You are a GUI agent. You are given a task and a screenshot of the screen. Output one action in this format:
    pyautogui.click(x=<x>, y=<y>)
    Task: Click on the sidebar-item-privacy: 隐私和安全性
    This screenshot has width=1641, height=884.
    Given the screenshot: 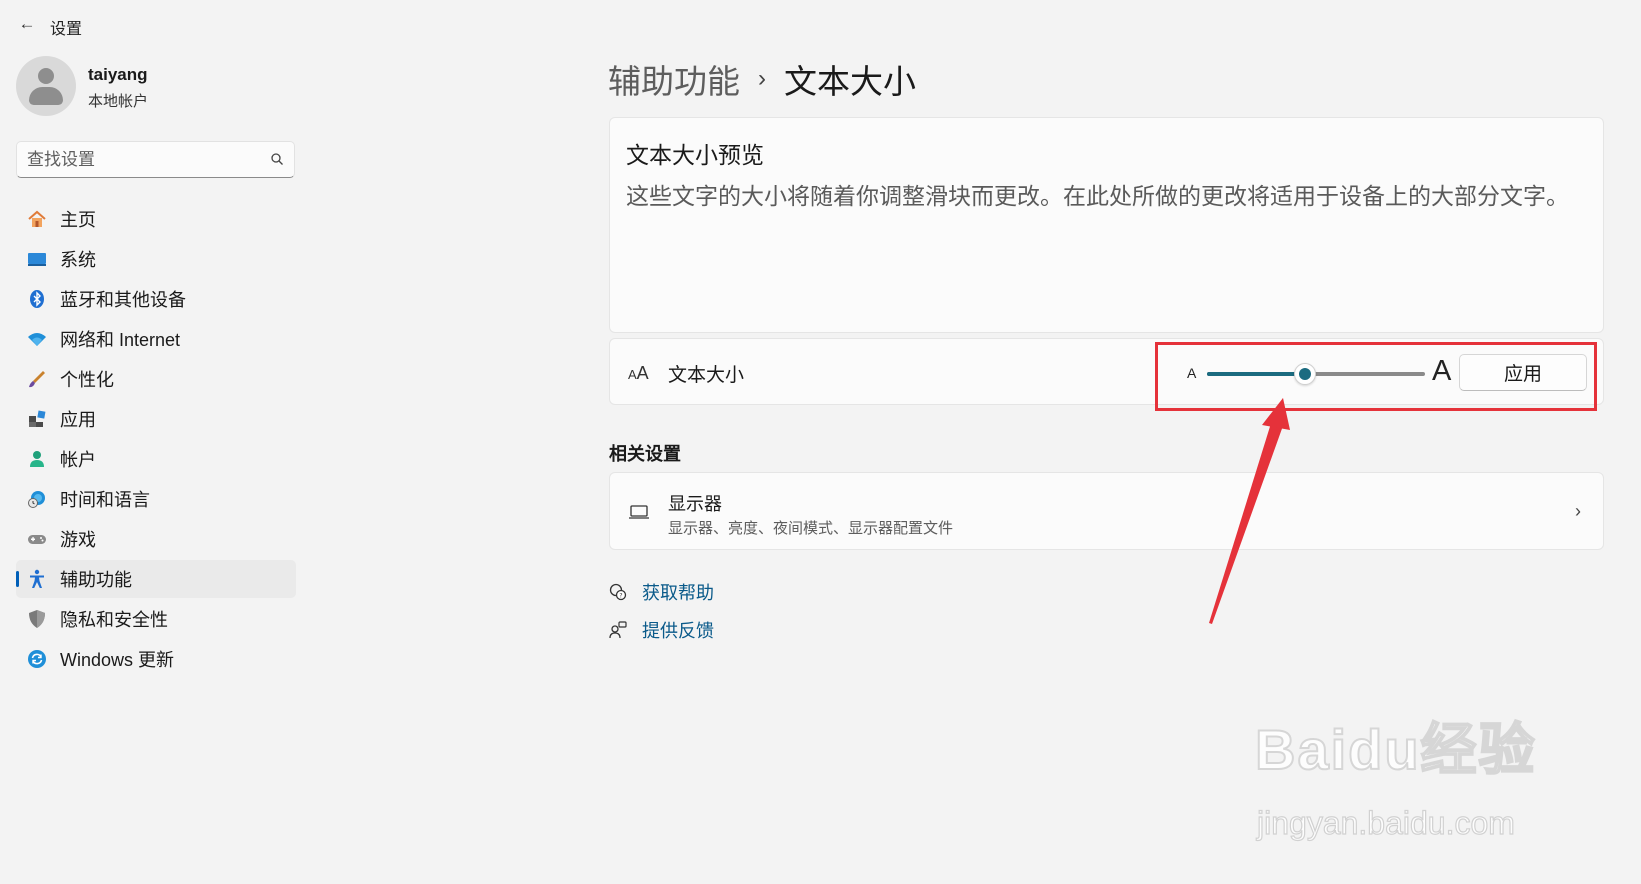 What is the action you would take?
    pyautogui.click(x=156, y=619)
    